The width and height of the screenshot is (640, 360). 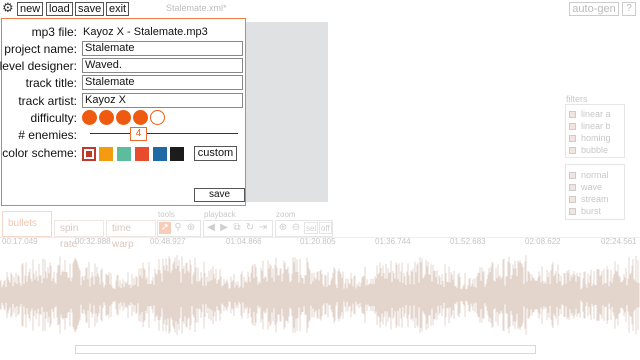 What do you see at coordinates (543, 241) in the screenshot?
I see `time-tick: 02:08.622` at bounding box center [543, 241].